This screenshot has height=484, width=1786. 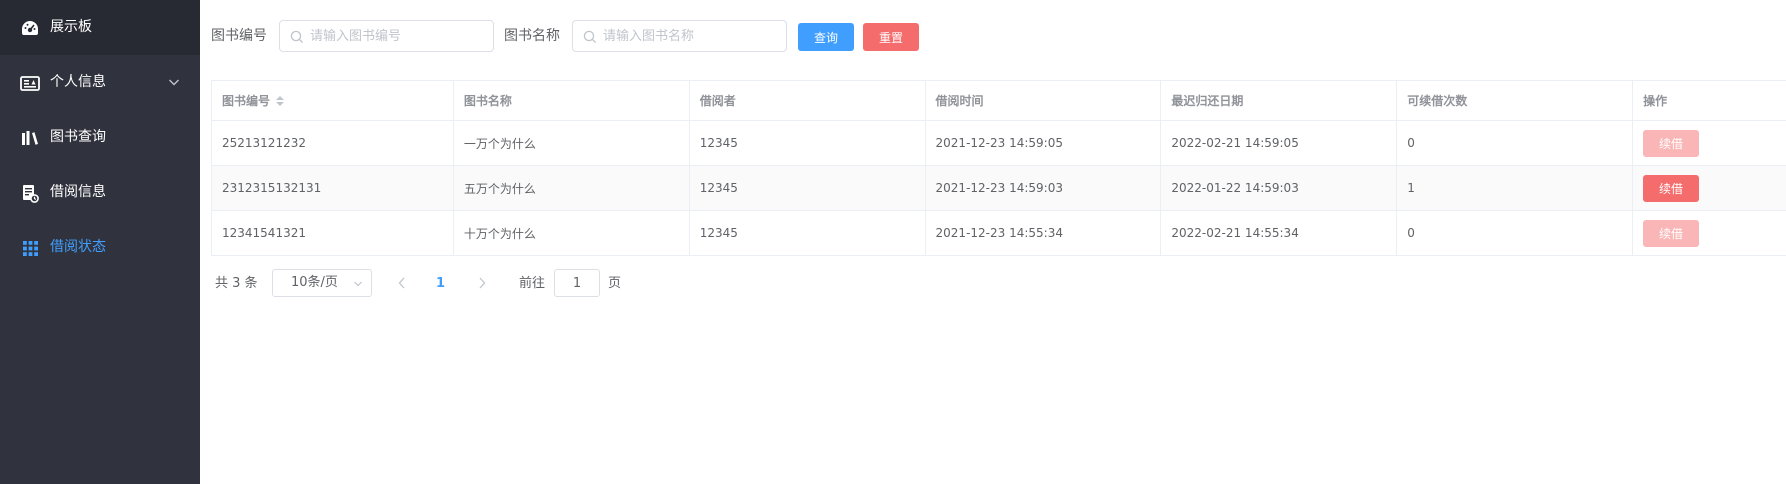 I want to click on sidebar: 展示板 个人信息 图书查询 借阅信息 借阅状态, so click(x=100, y=242).